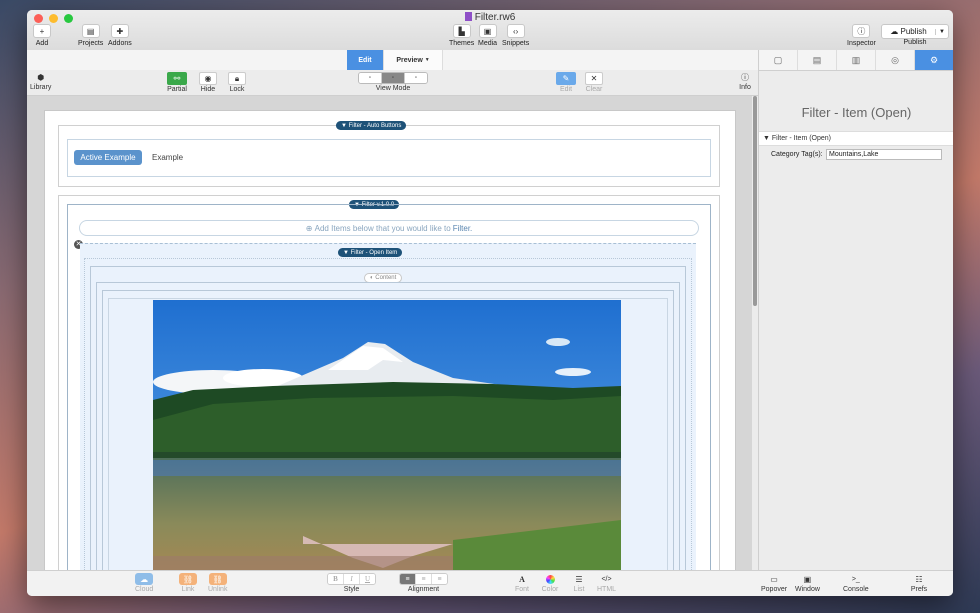 Image resolution: width=980 pixels, height=613 pixels. I want to click on gear-icon: ⚙, so click(934, 59).